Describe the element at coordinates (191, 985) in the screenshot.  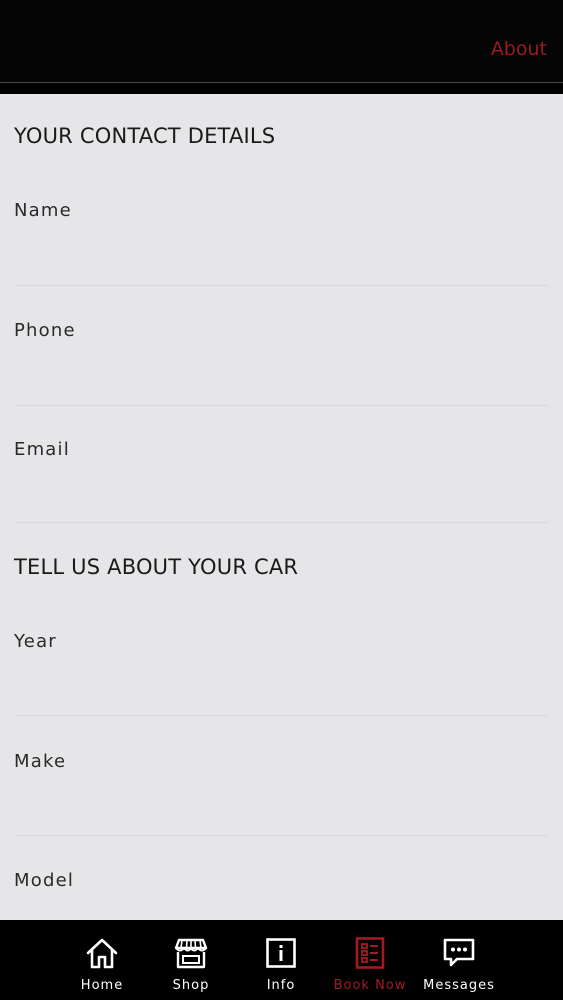
I see `tab-shop-label: Shop` at that location.